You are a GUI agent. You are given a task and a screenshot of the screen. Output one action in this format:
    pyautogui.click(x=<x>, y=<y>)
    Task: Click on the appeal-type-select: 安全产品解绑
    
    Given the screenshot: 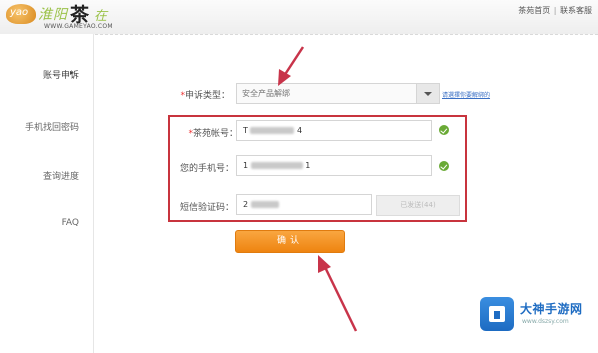 What is the action you would take?
    pyautogui.click(x=338, y=93)
    